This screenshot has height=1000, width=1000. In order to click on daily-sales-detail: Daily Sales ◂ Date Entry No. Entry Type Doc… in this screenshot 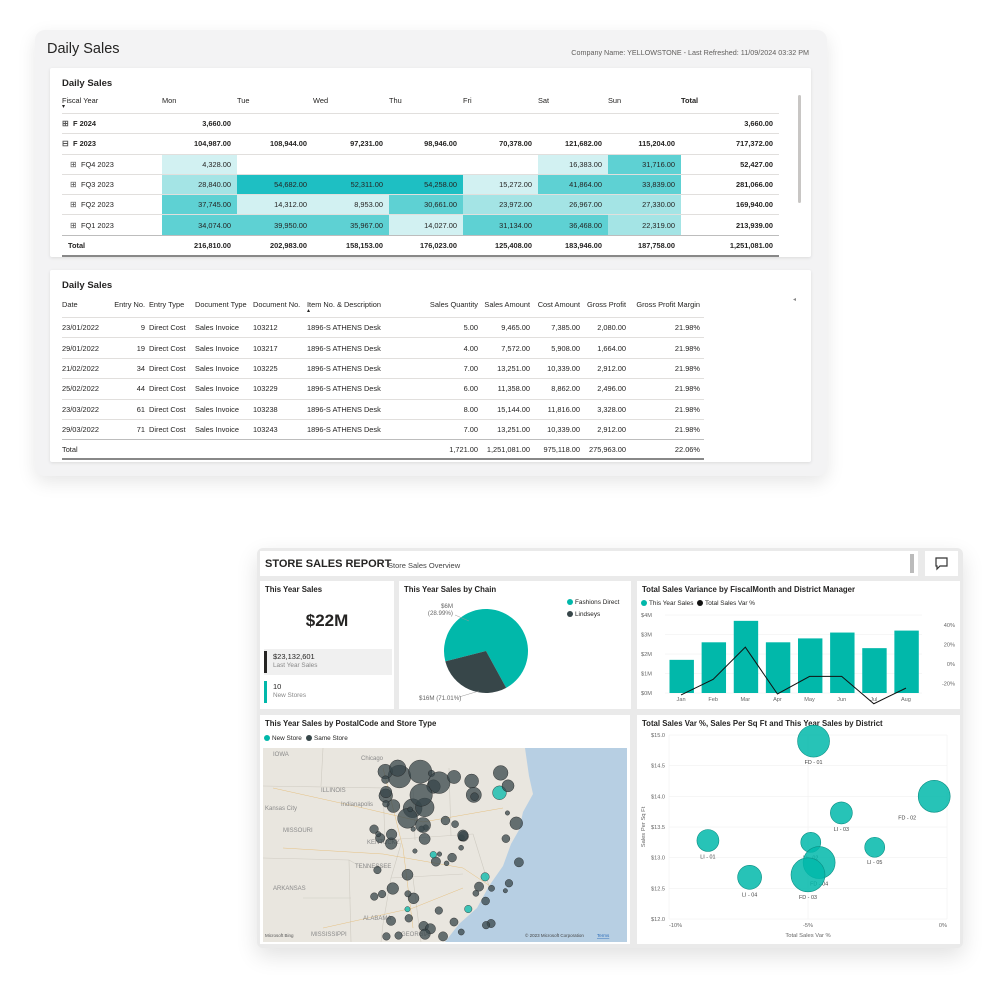, I will do `click(430, 366)`.